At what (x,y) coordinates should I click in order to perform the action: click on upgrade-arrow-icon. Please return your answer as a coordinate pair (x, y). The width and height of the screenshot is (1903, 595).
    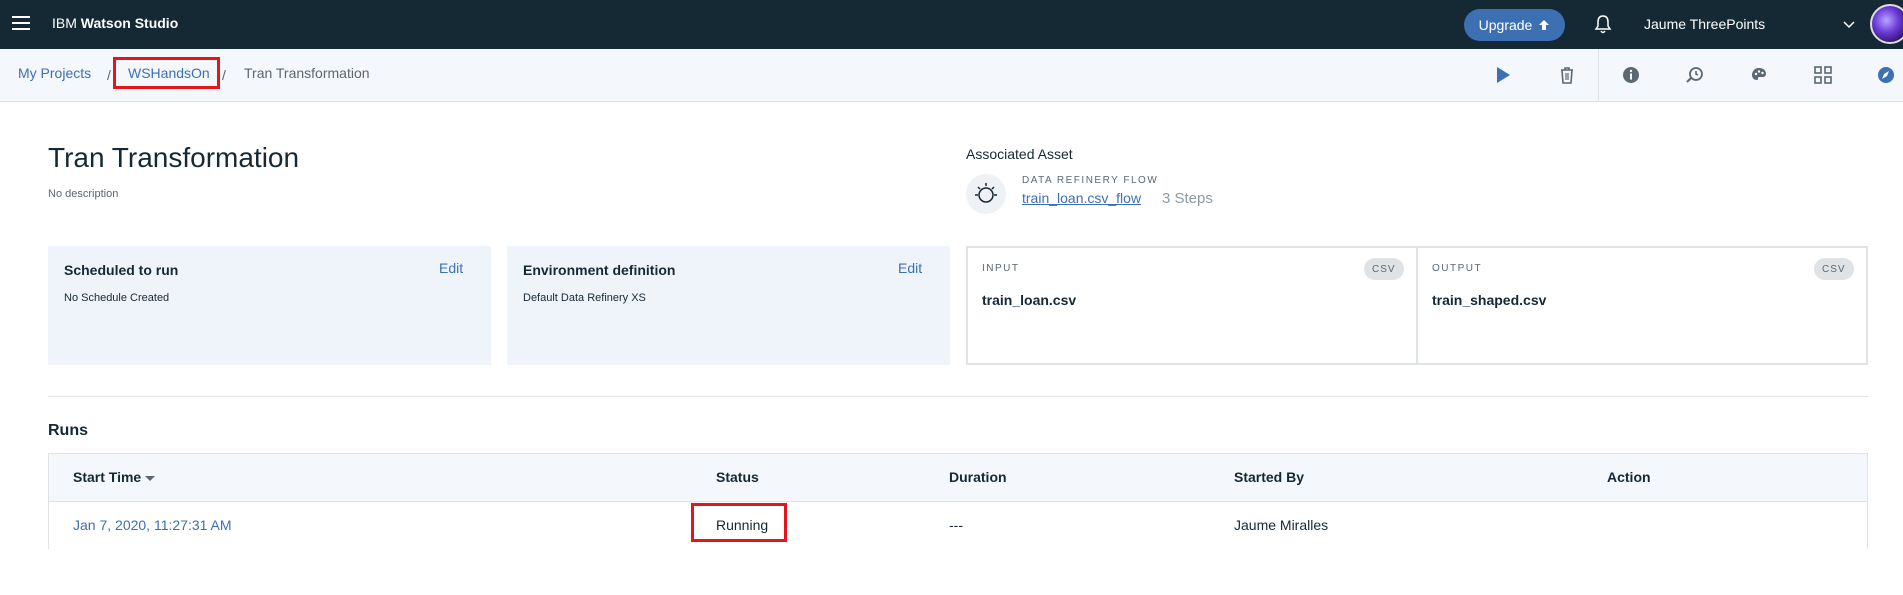
    Looking at the image, I should click on (1544, 25).